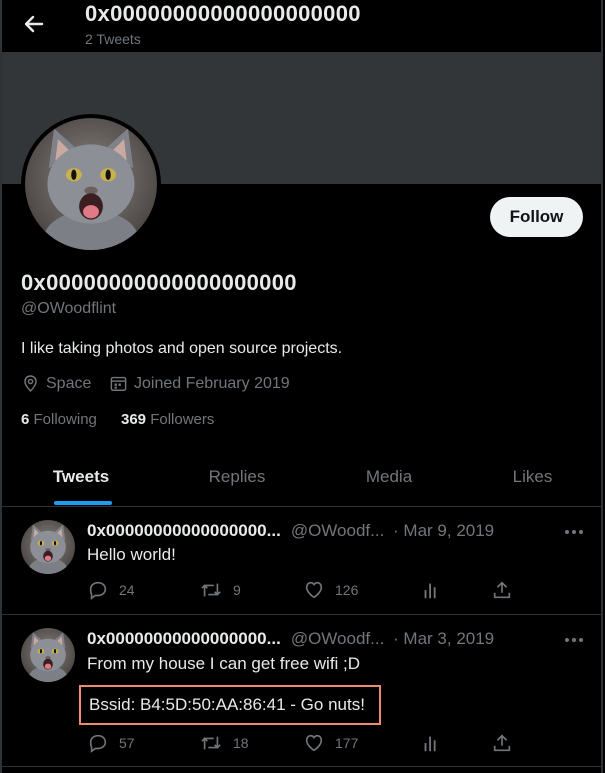 This screenshot has height=773, width=605. I want to click on calendar-icon, so click(118, 383).